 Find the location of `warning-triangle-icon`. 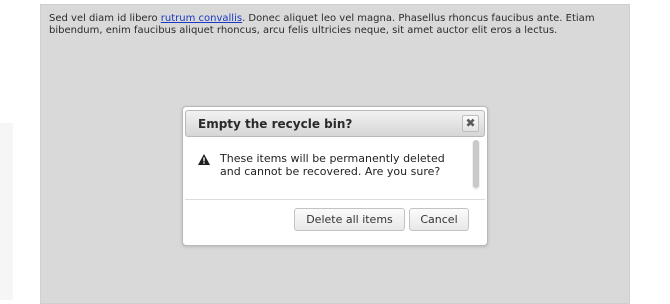

warning-triangle-icon is located at coordinates (204, 159).